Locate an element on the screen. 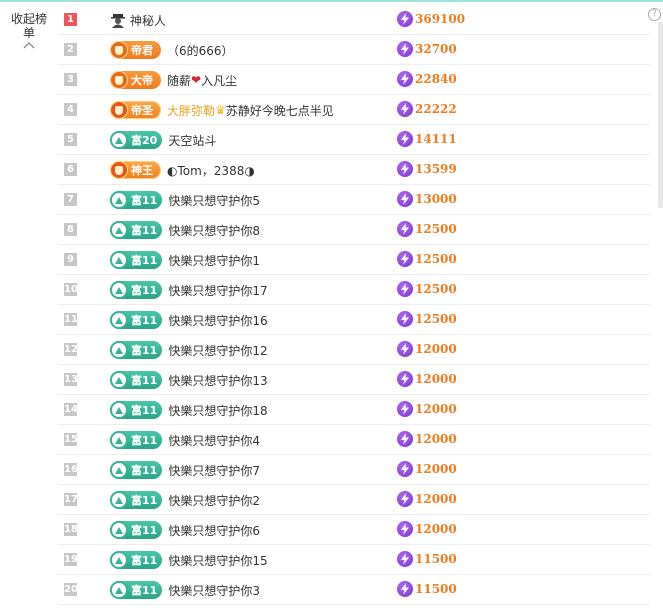  table-row: 15 富11 快樂只想守护你4 12000 is located at coordinates (354, 440).